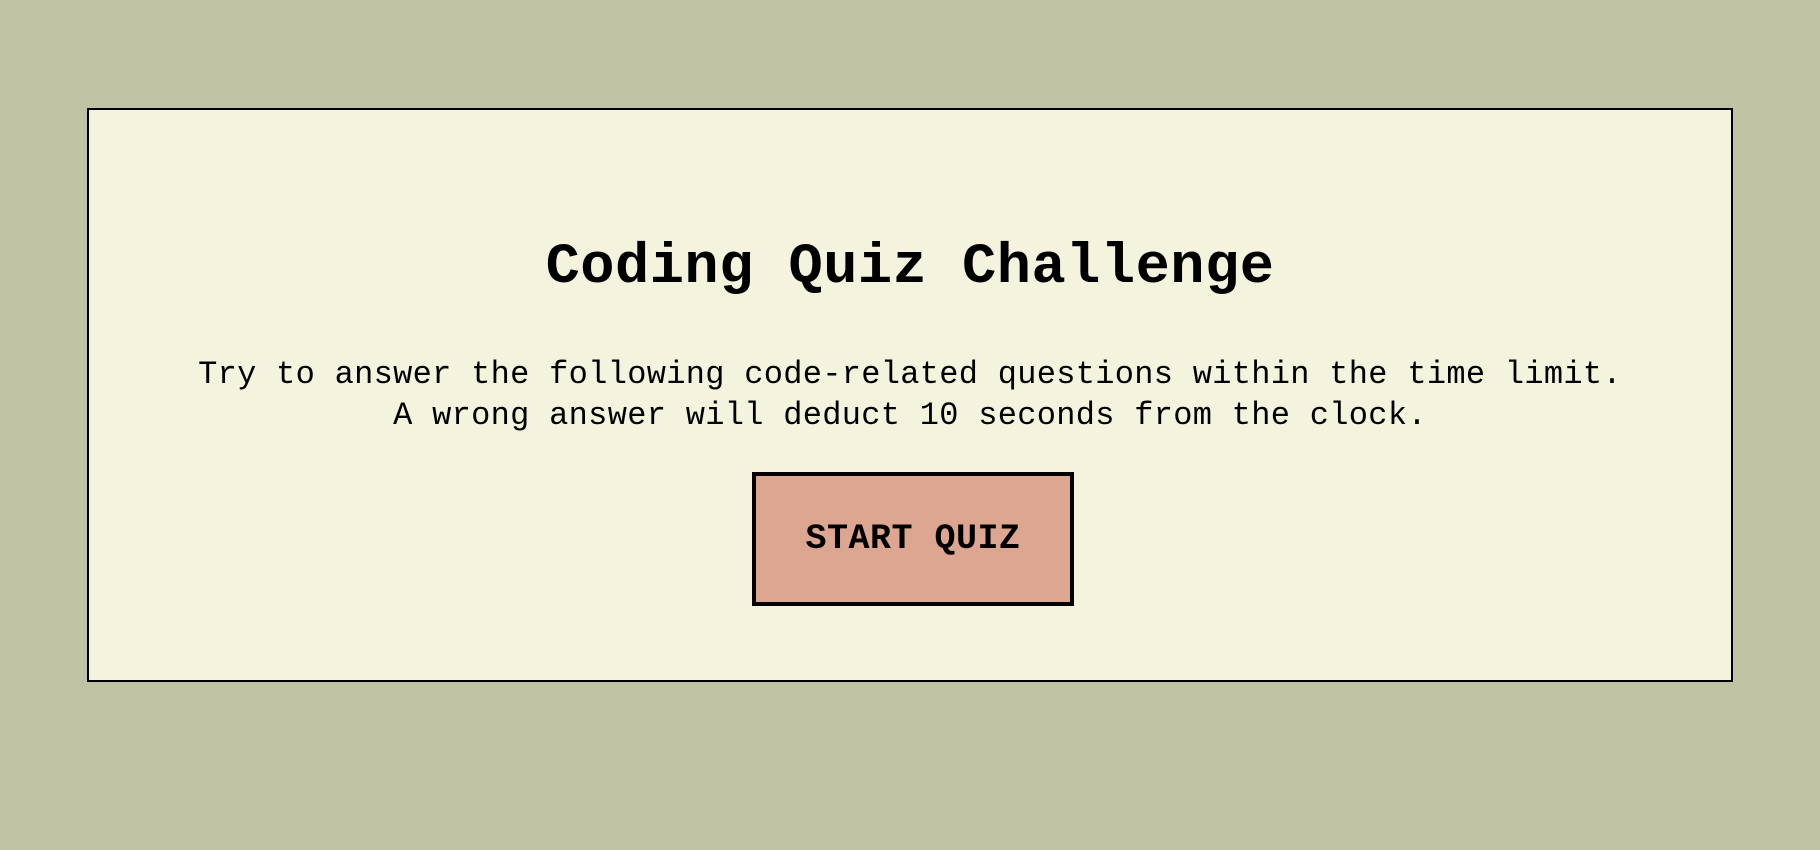 This screenshot has height=850, width=1820. I want to click on start-quiz-button: START QUIZ, so click(913, 539).